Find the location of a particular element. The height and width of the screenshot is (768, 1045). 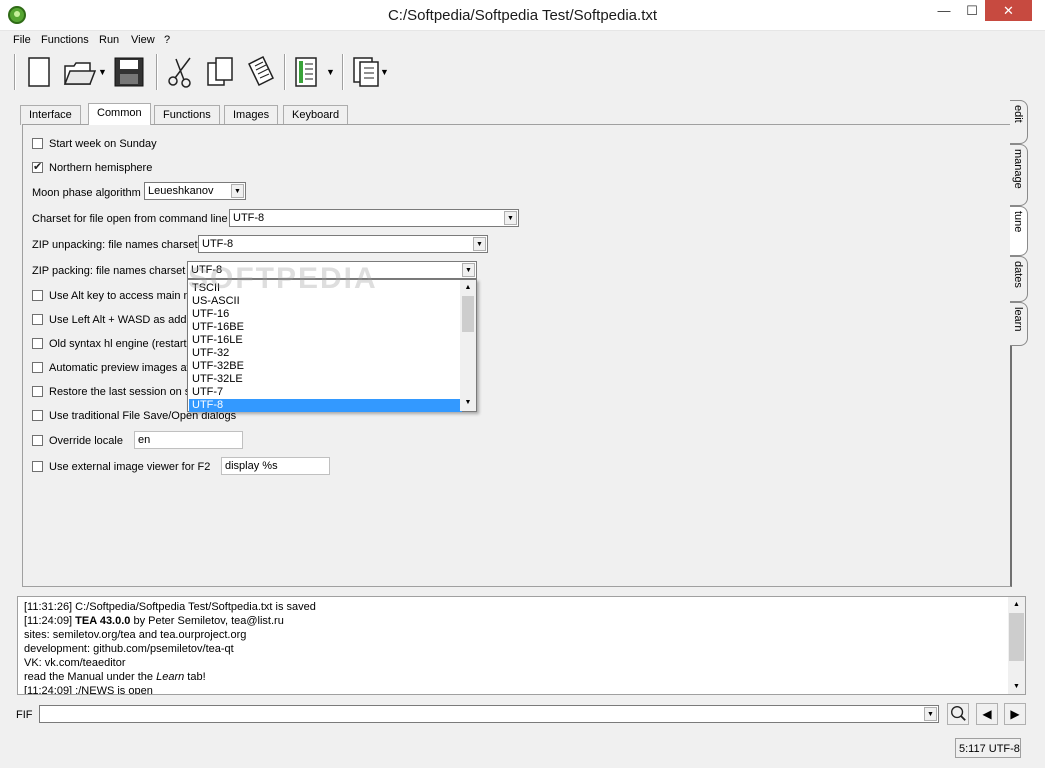

old-syntax-checkbox is located at coordinates (37, 343).